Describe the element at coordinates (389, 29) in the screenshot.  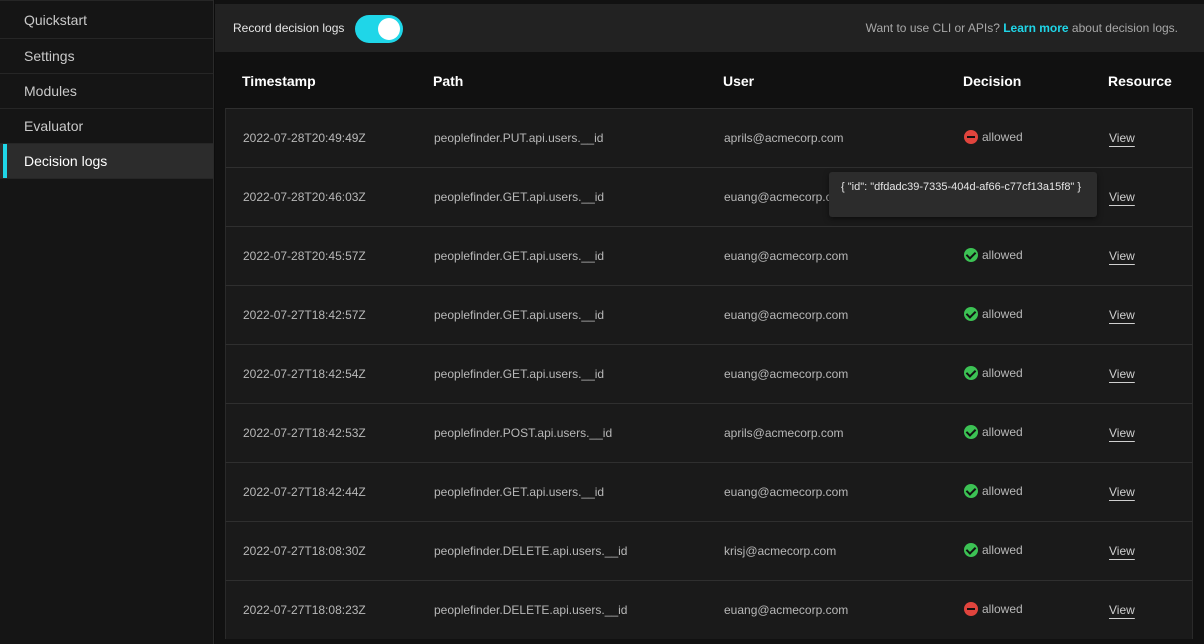
I see `toggle-knob` at that location.